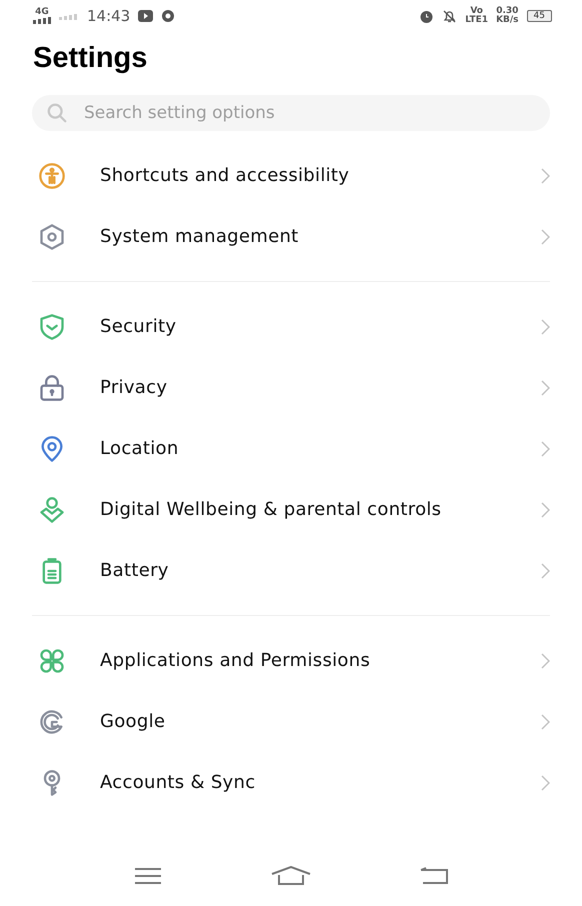  What do you see at coordinates (320, 387) in the screenshot?
I see `setting-item: Privacy` at bounding box center [320, 387].